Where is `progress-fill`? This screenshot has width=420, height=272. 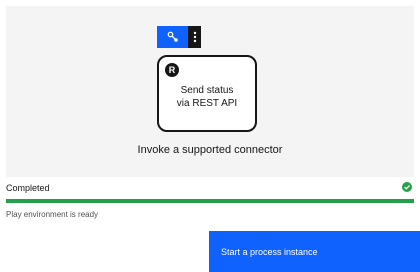 progress-fill is located at coordinates (210, 201).